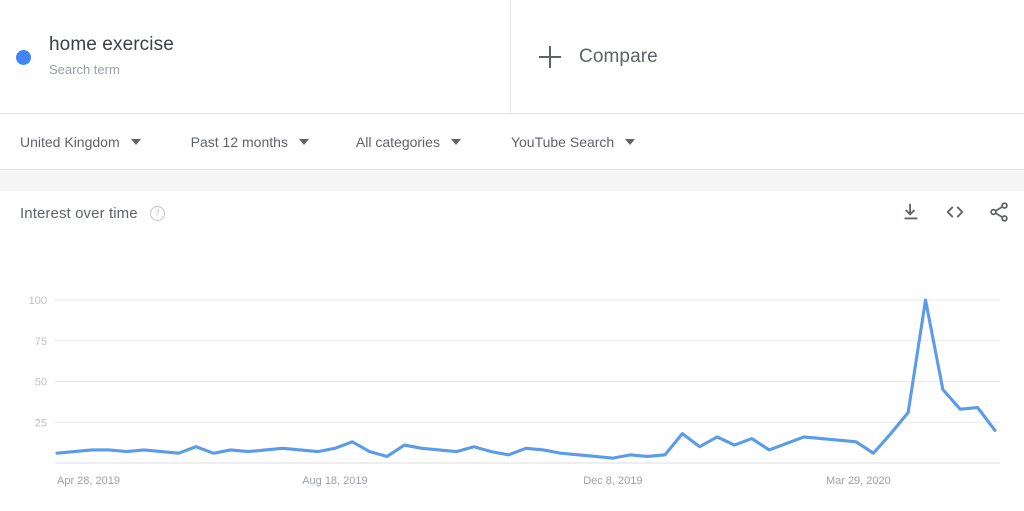  Describe the element at coordinates (38, 362) in the screenshot. I see `chart-y-axis-labels: 100 75 50 25` at that location.